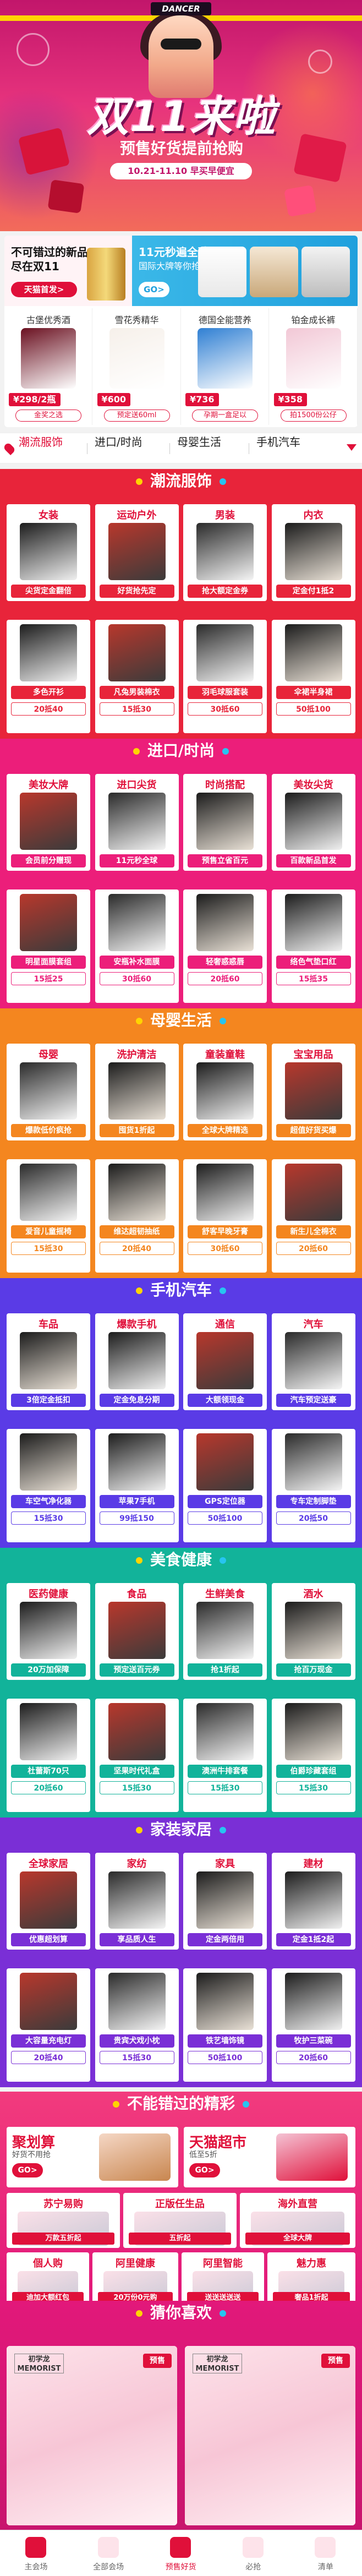 The image size is (362, 2576). What do you see at coordinates (351, 448) in the screenshot?
I see `chevron-down-icon` at bounding box center [351, 448].